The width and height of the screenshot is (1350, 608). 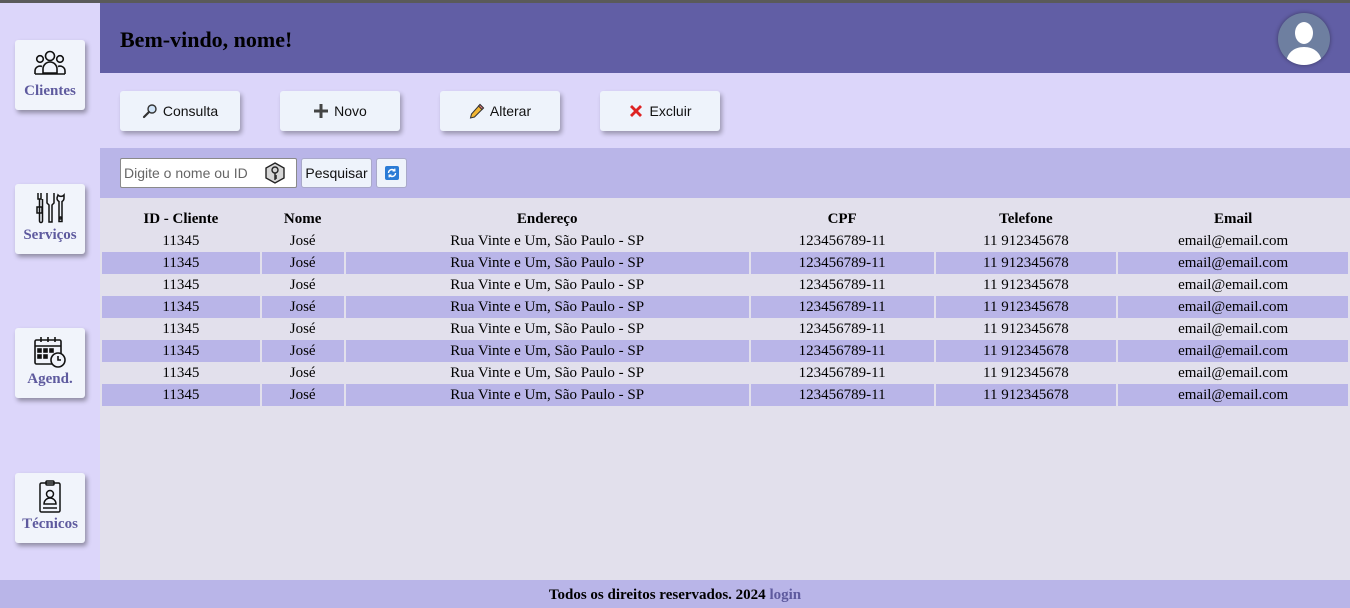 What do you see at coordinates (190, 111) in the screenshot?
I see `consulta-label: Consulta` at bounding box center [190, 111].